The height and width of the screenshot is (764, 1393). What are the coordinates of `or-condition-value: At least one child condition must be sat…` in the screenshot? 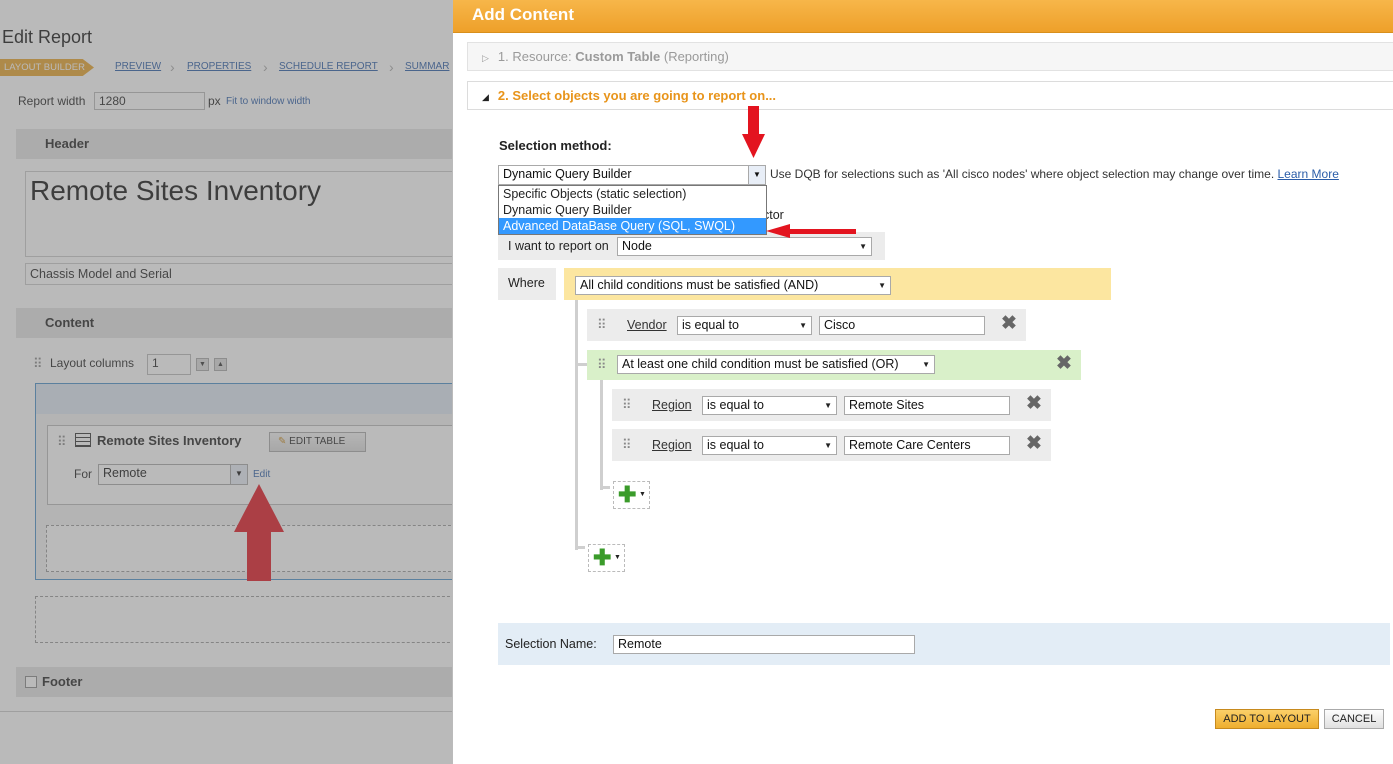 It's located at (760, 364).